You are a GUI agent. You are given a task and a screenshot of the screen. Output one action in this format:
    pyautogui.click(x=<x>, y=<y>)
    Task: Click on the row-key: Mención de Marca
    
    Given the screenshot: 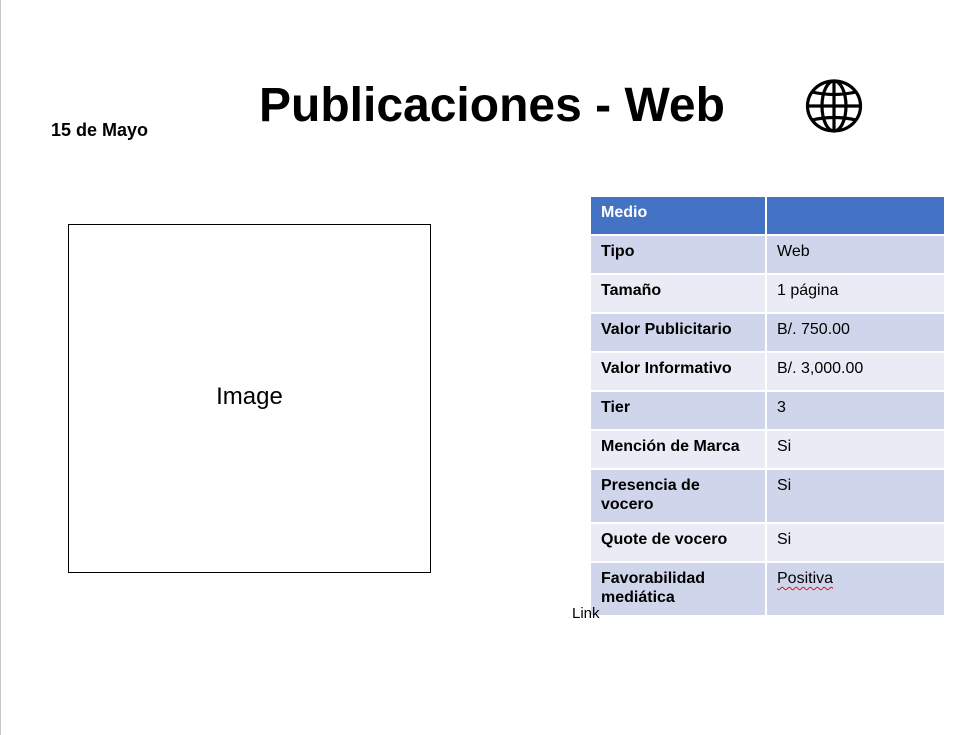 What is the action you would take?
    pyautogui.click(x=678, y=449)
    